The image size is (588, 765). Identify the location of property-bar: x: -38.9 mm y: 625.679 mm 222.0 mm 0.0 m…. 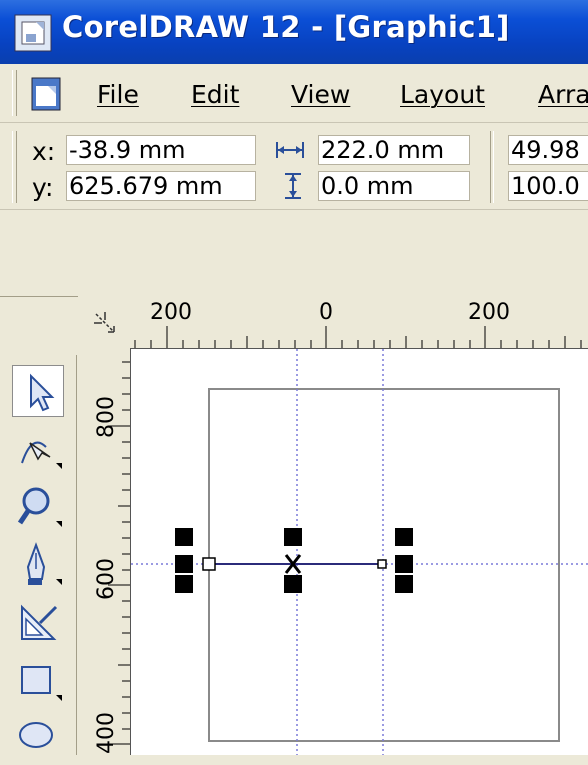
(294, 166).